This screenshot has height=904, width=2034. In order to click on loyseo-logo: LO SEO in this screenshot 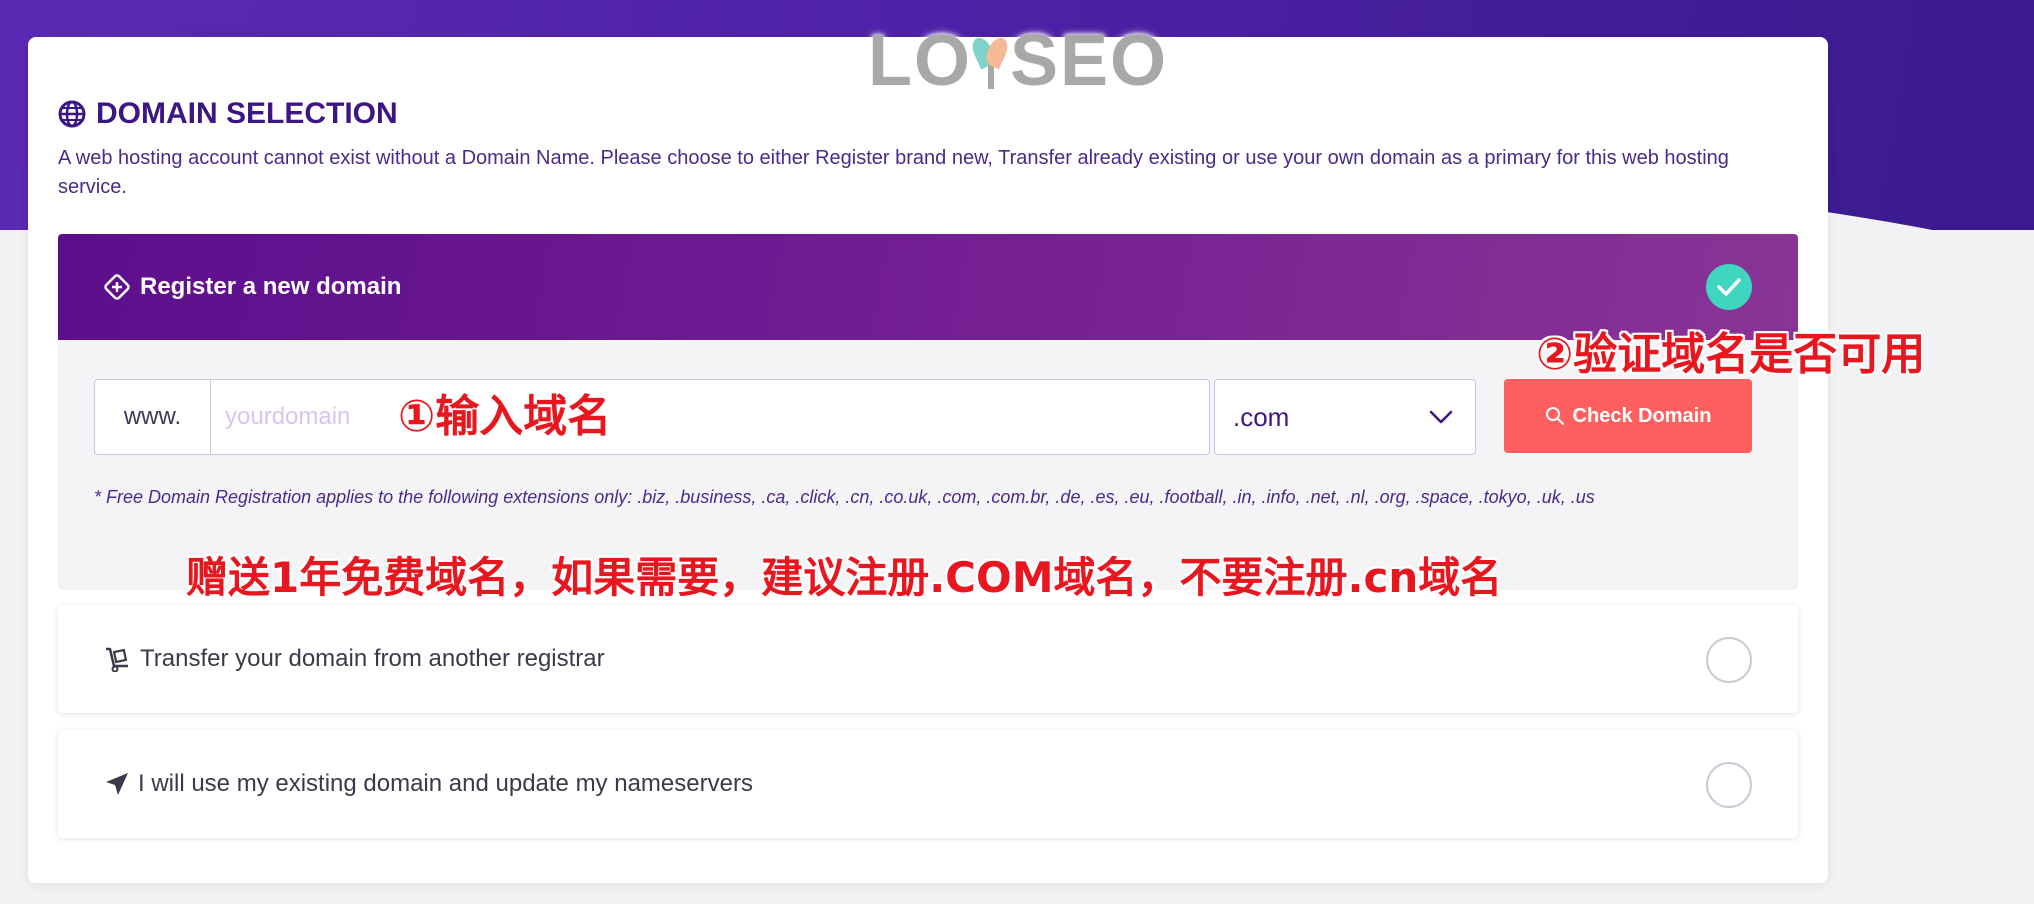, I will do `click(1018, 61)`.